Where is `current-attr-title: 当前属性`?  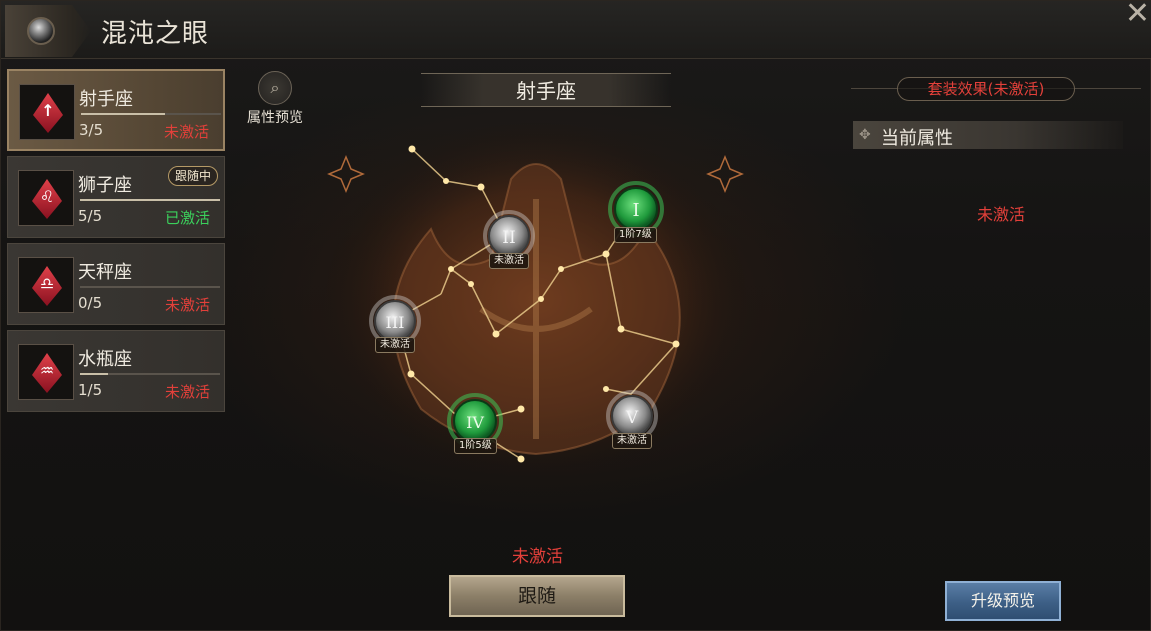 current-attr-title: 当前属性 is located at coordinates (917, 138).